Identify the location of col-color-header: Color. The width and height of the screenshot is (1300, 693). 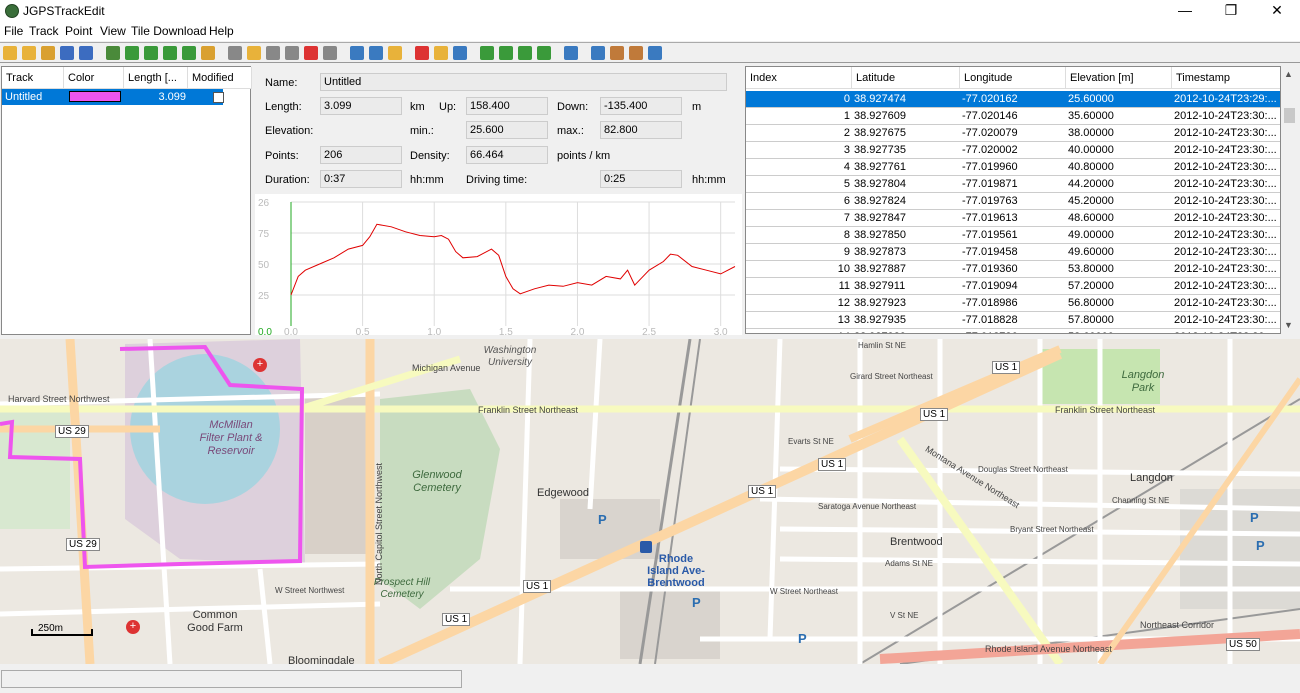
(94, 78).